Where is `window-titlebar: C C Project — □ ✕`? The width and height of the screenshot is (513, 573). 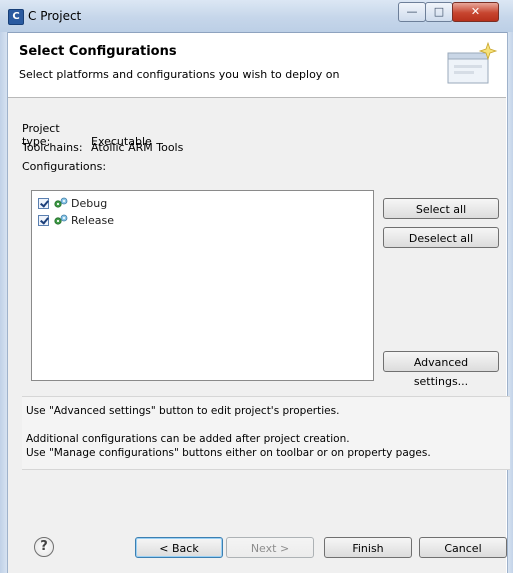
window-titlebar: C C Project — □ ✕ is located at coordinates (256, 16).